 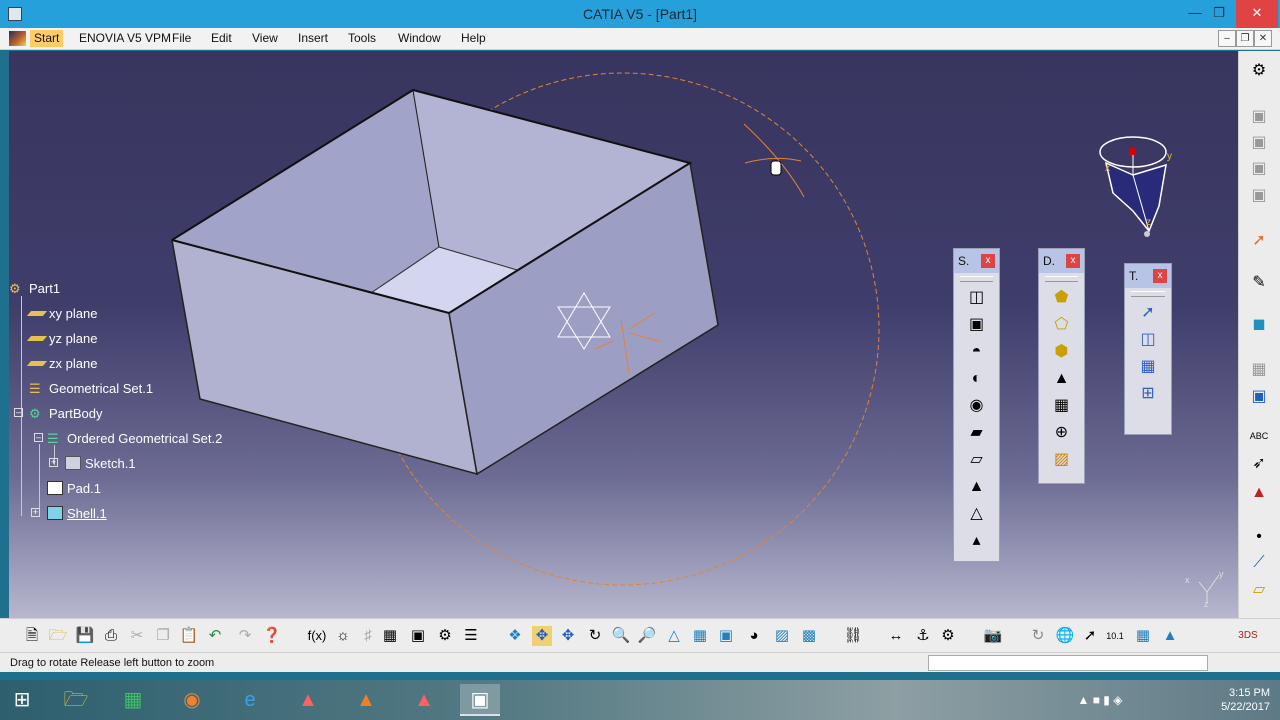 What do you see at coordinates (38, 437) in the screenshot?
I see `collapse-ordered-set-icon: –` at bounding box center [38, 437].